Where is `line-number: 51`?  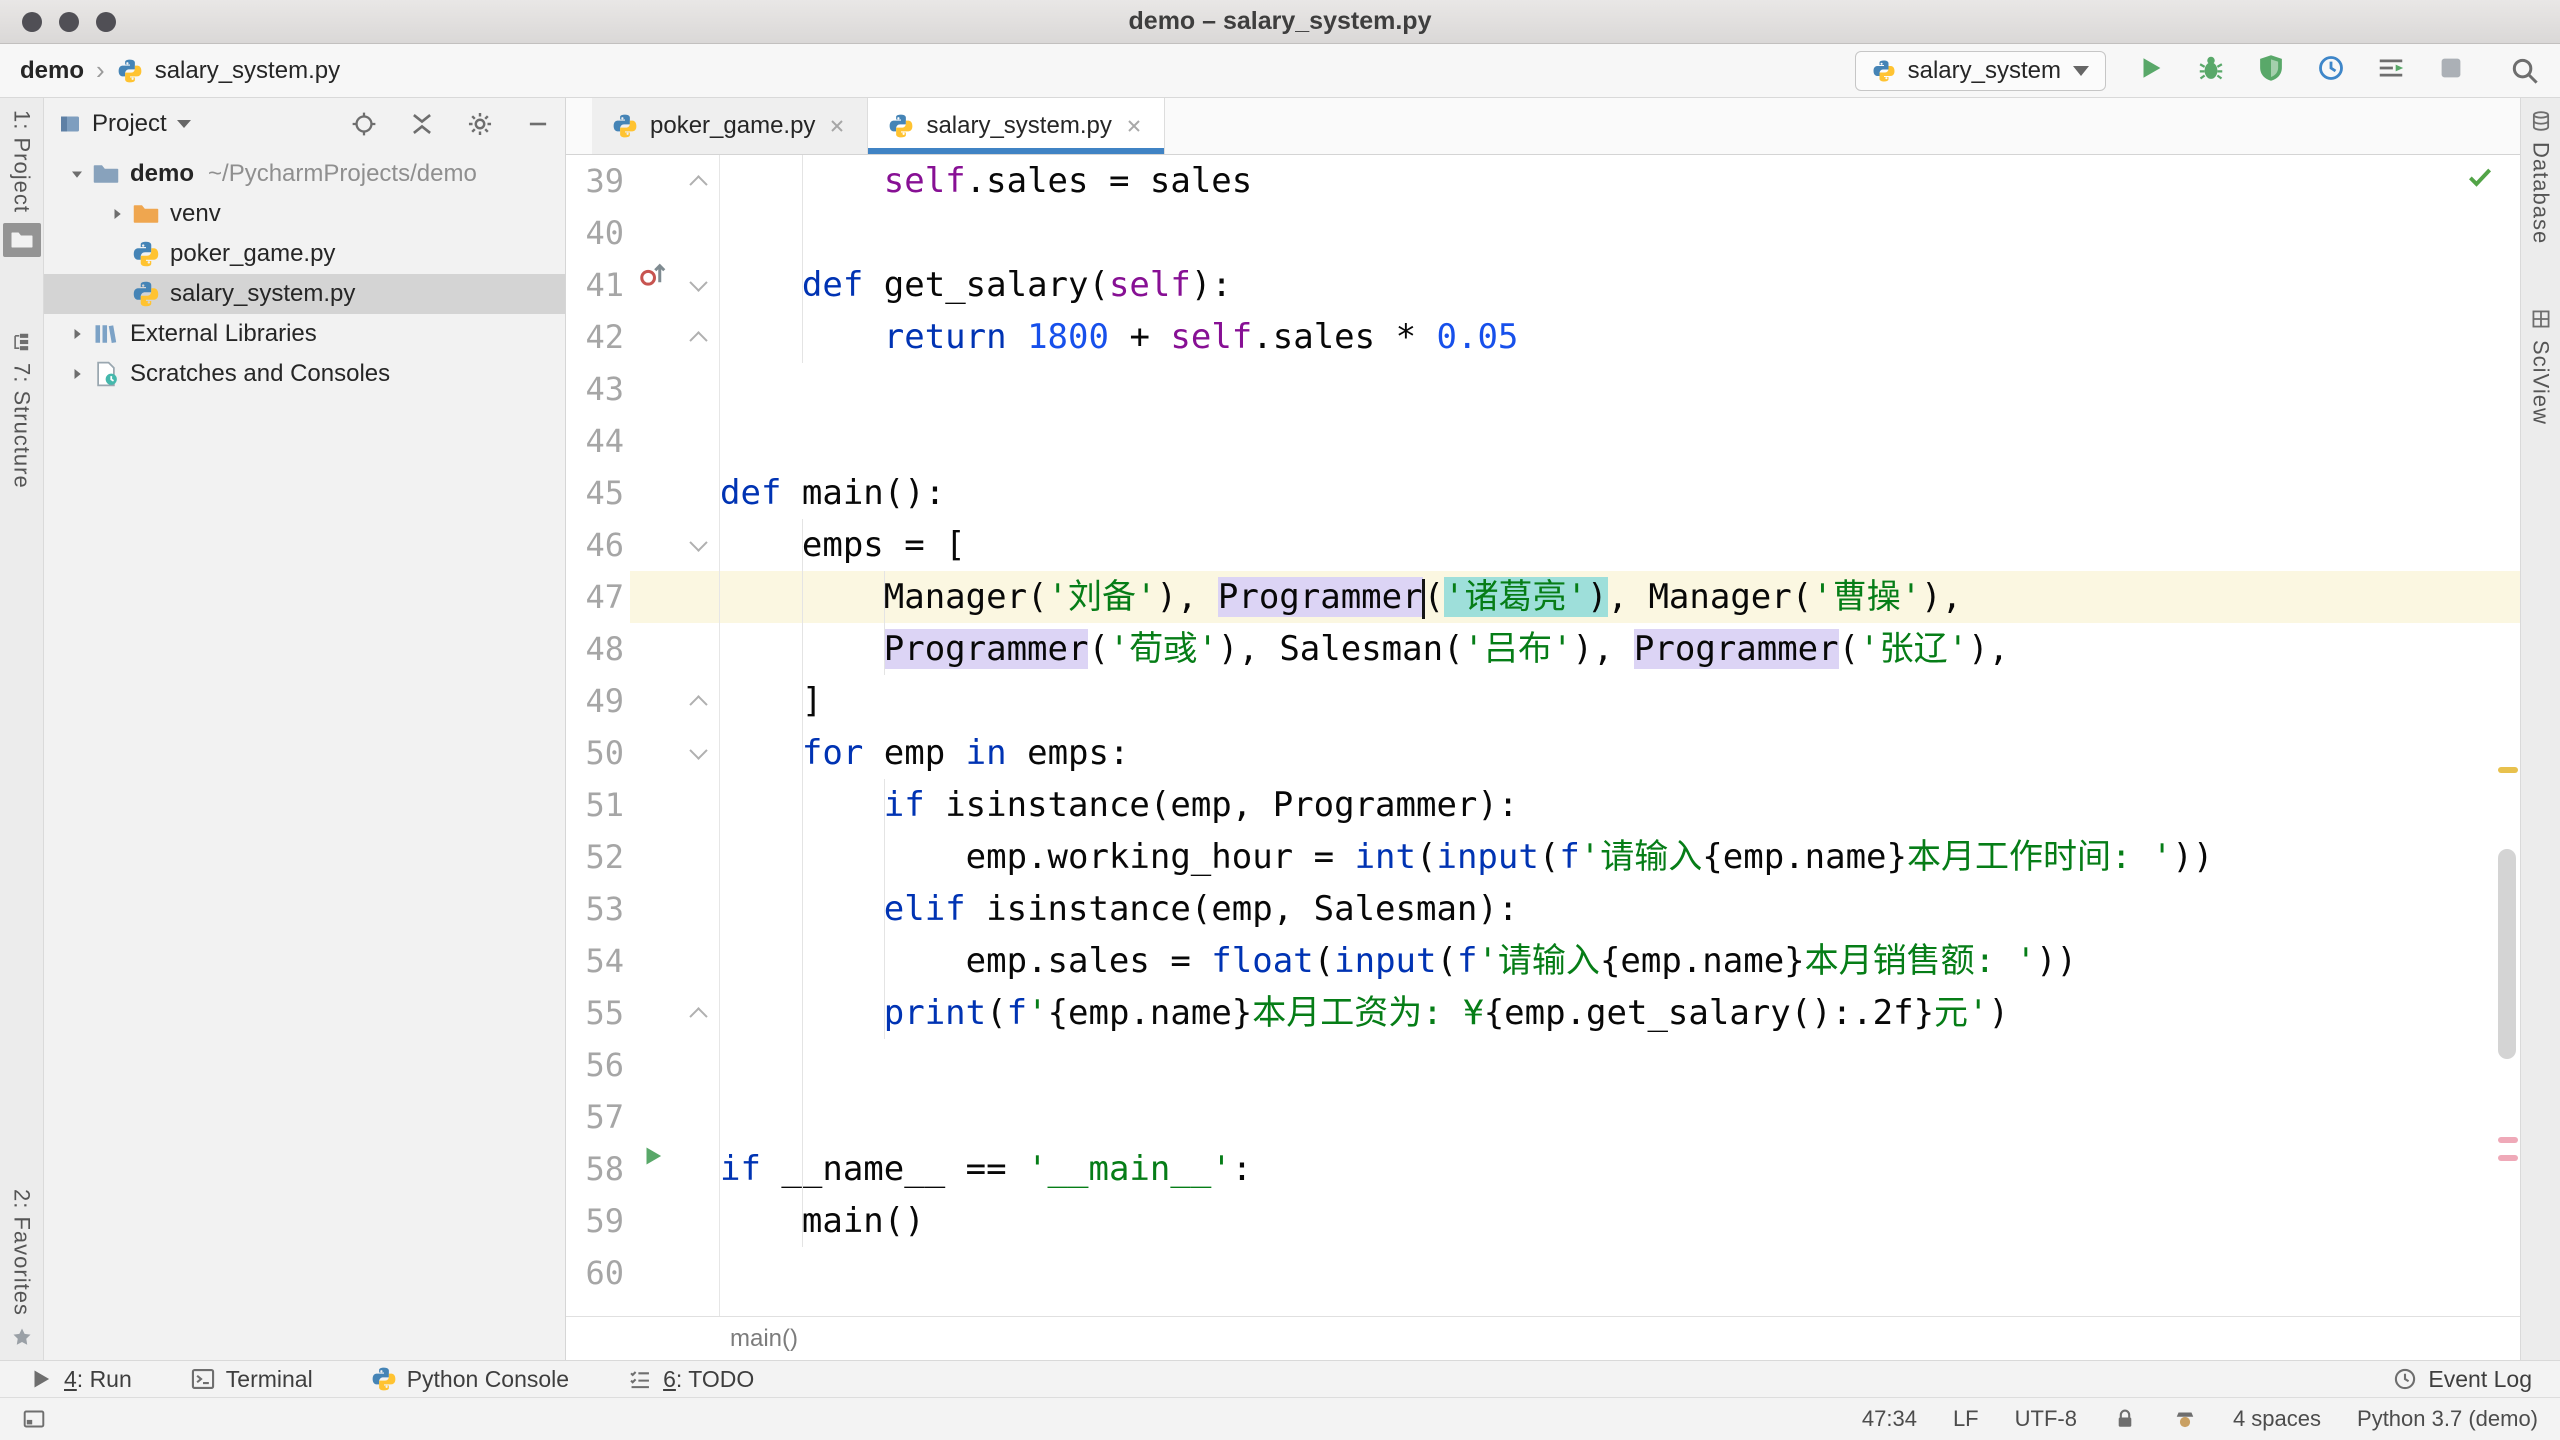
line-number: 51 is located at coordinates (598, 805).